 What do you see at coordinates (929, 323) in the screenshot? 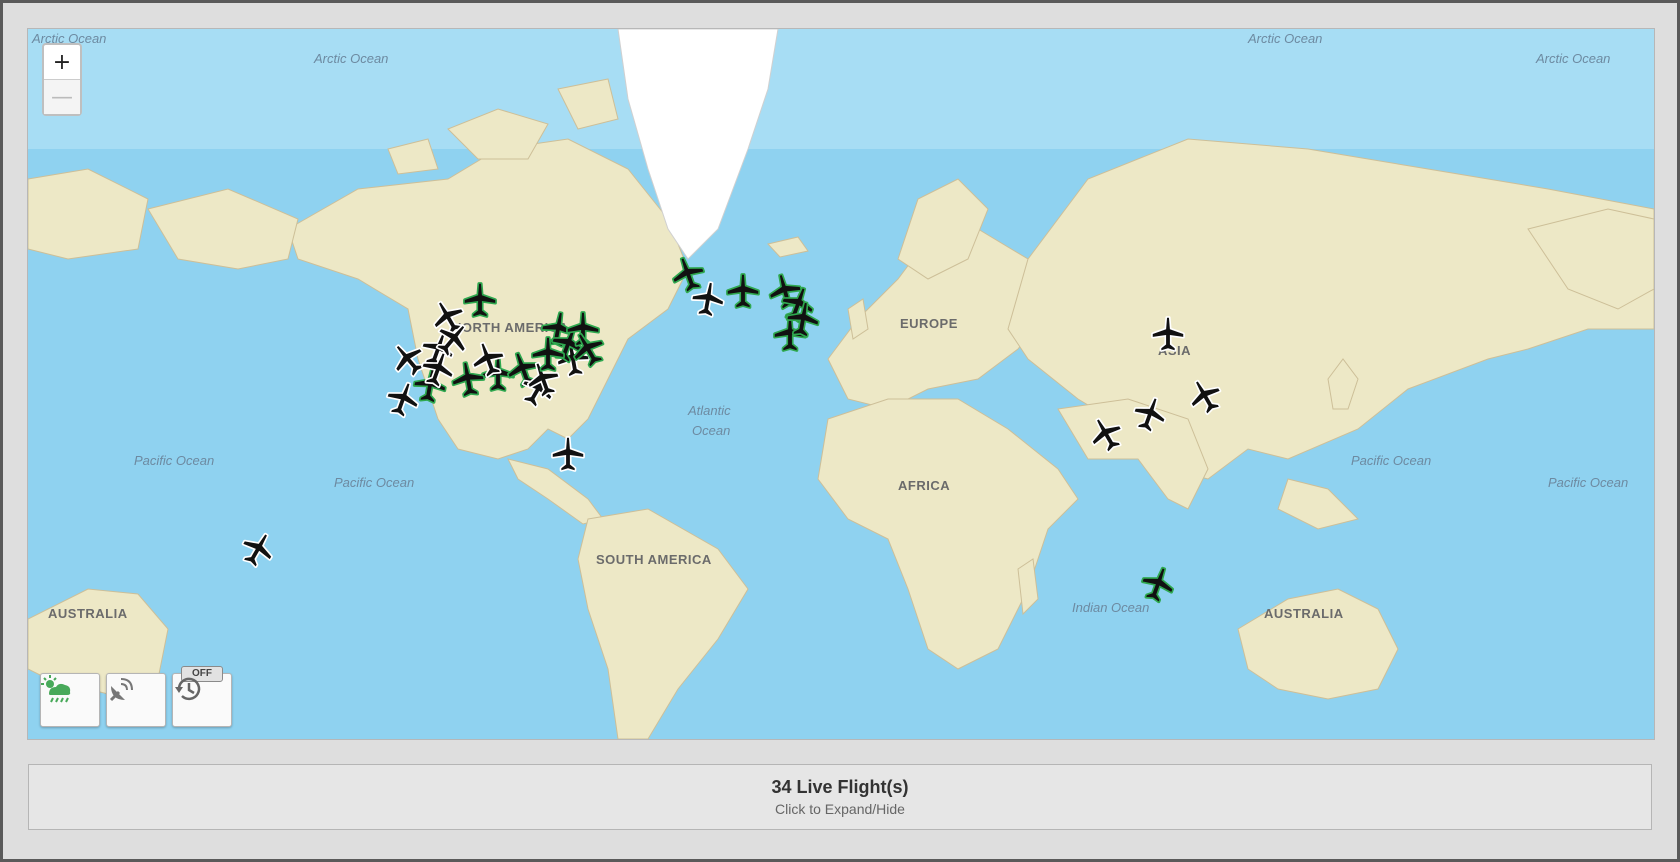
I see `map-label-continent: EUROPE` at bounding box center [929, 323].